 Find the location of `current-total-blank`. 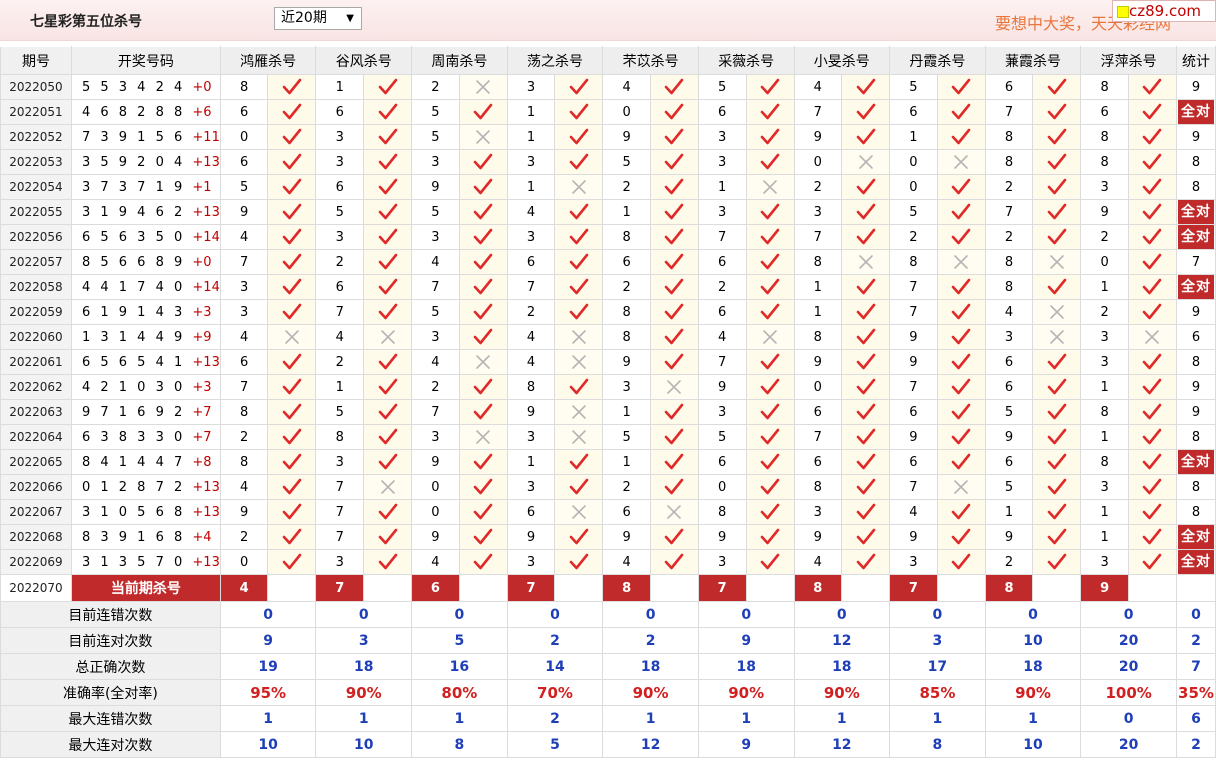

current-total-blank is located at coordinates (1195, 588).